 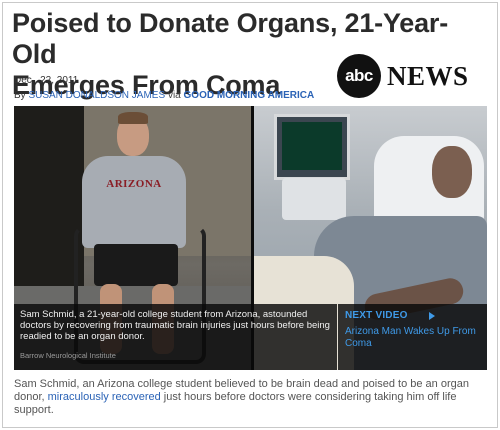 What do you see at coordinates (359, 76) in the screenshot?
I see `abc-logo-circle: abc` at bounding box center [359, 76].